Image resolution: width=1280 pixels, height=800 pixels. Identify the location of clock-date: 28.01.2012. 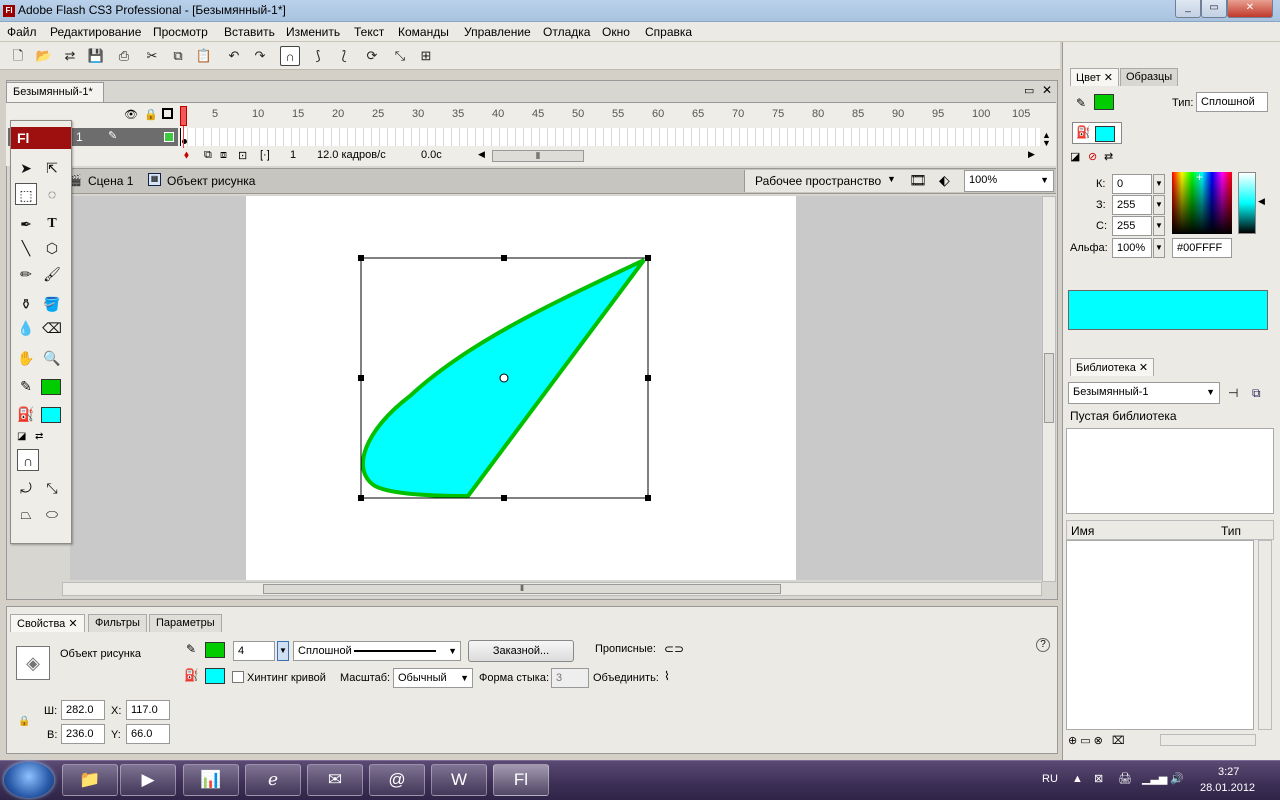
(1227, 788).